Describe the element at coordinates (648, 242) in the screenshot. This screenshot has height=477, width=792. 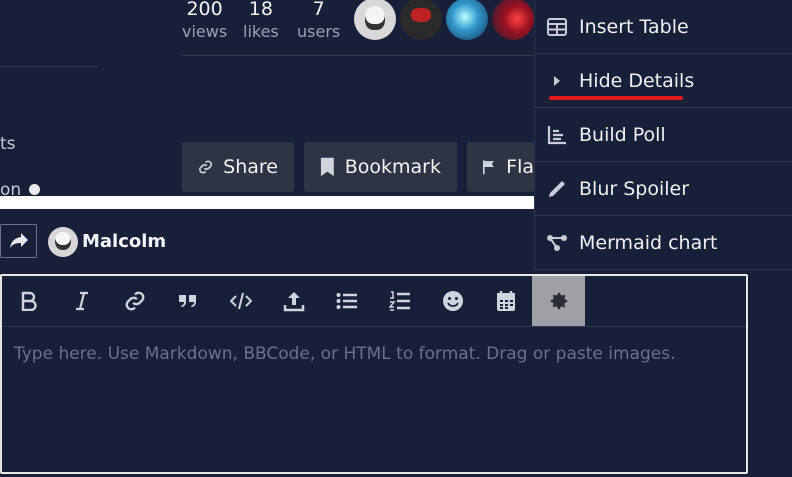
I see `menu-item-label: Mermaid chart` at that location.